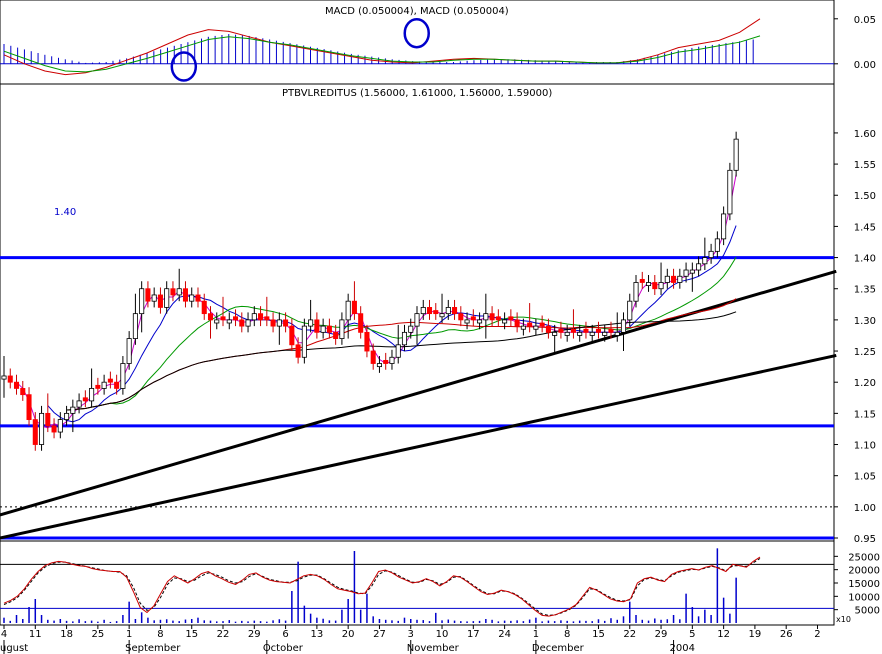 The image size is (882, 654). I want to click on volume-y-tick-label: 5000, so click(867, 611).